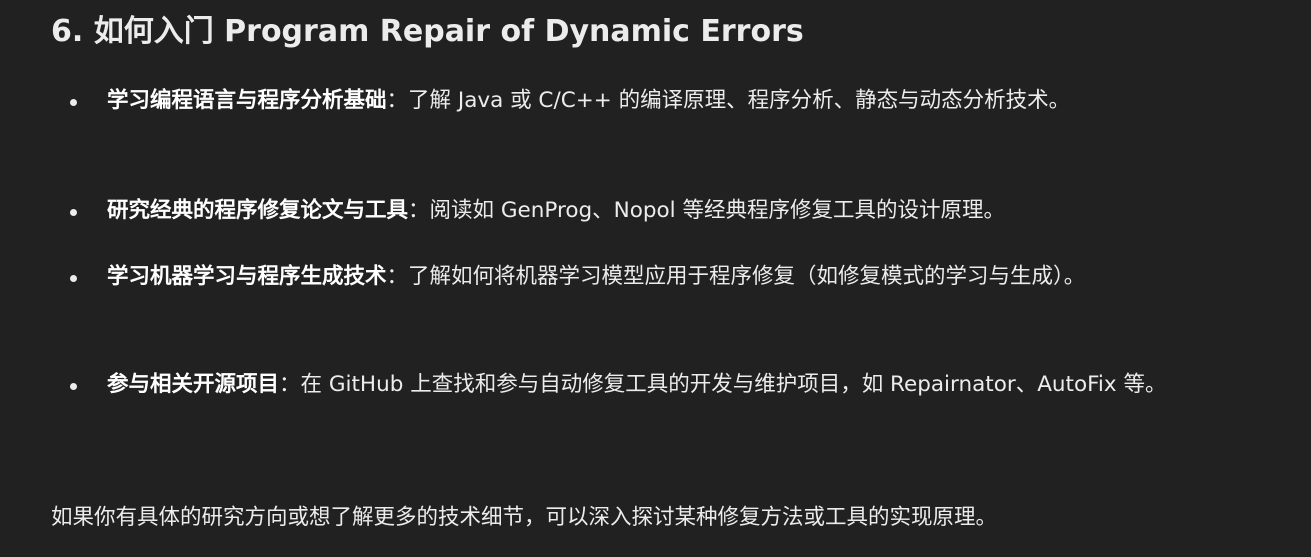 This screenshot has height=557, width=1311. What do you see at coordinates (193, 384) in the screenshot?
I see `list-item-title: 参与相关开源项目` at bounding box center [193, 384].